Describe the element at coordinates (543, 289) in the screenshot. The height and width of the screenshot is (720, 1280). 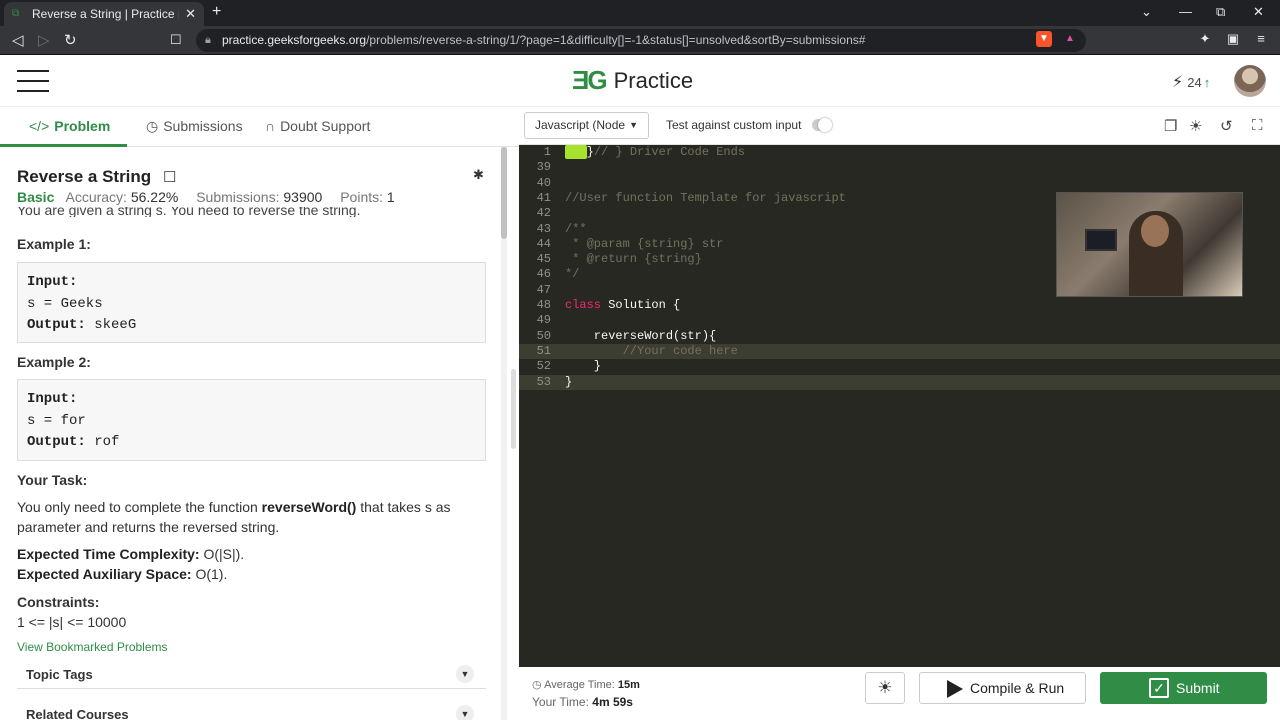
I see `line-number: 47` at that location.